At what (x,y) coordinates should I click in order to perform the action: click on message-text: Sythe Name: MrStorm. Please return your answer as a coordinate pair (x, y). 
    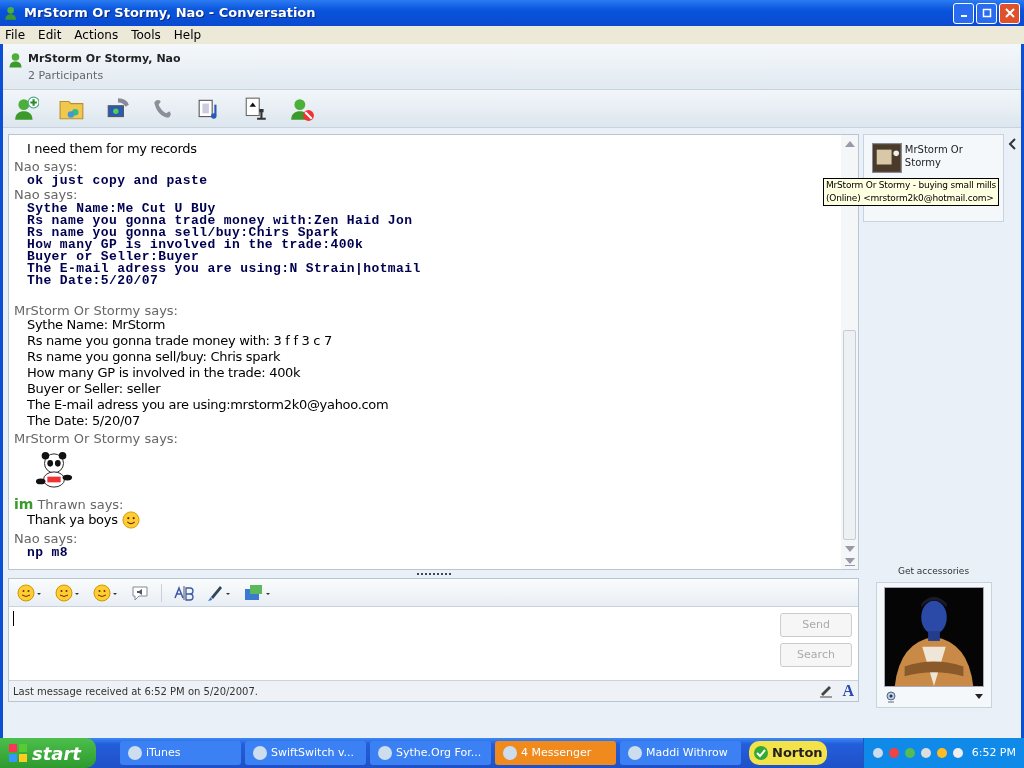
    Looking at the image, I should click on (96, 325).